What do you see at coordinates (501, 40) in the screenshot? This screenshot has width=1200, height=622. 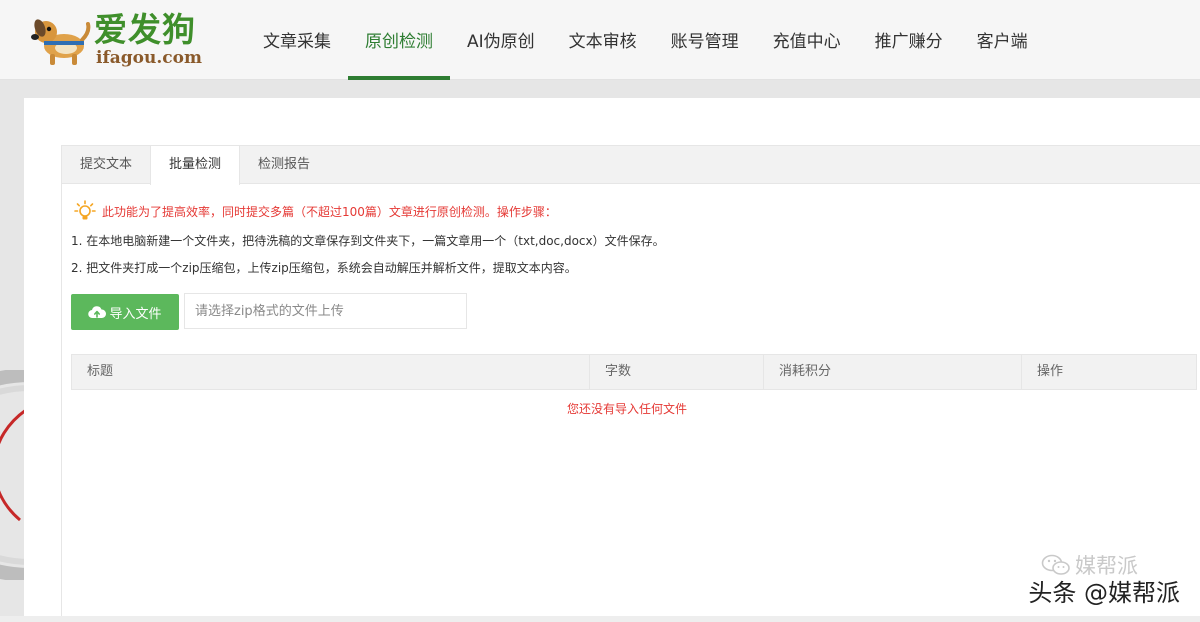 I see `nav-item-ai-rewrite: AI伪原创` at bounding box center [501, 40].